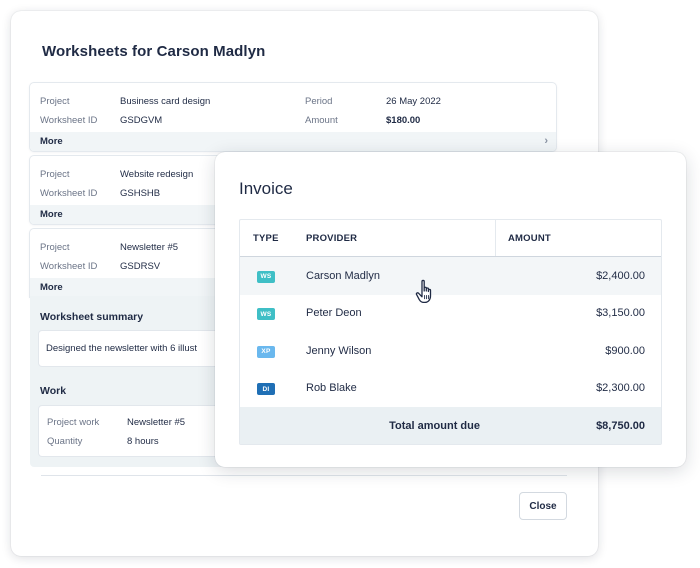 This screenshot has width=700, height=568. I want to click on total-value: $8,750.00, so click(620, 425).